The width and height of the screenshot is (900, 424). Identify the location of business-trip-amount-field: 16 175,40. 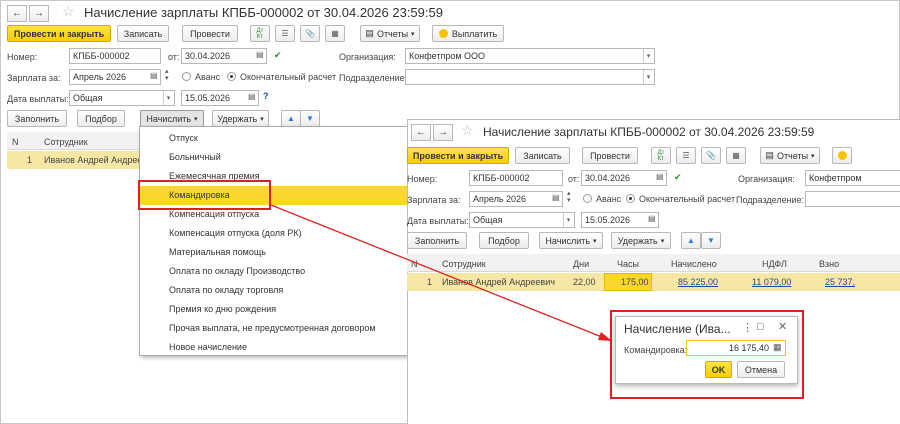
(736, 348).